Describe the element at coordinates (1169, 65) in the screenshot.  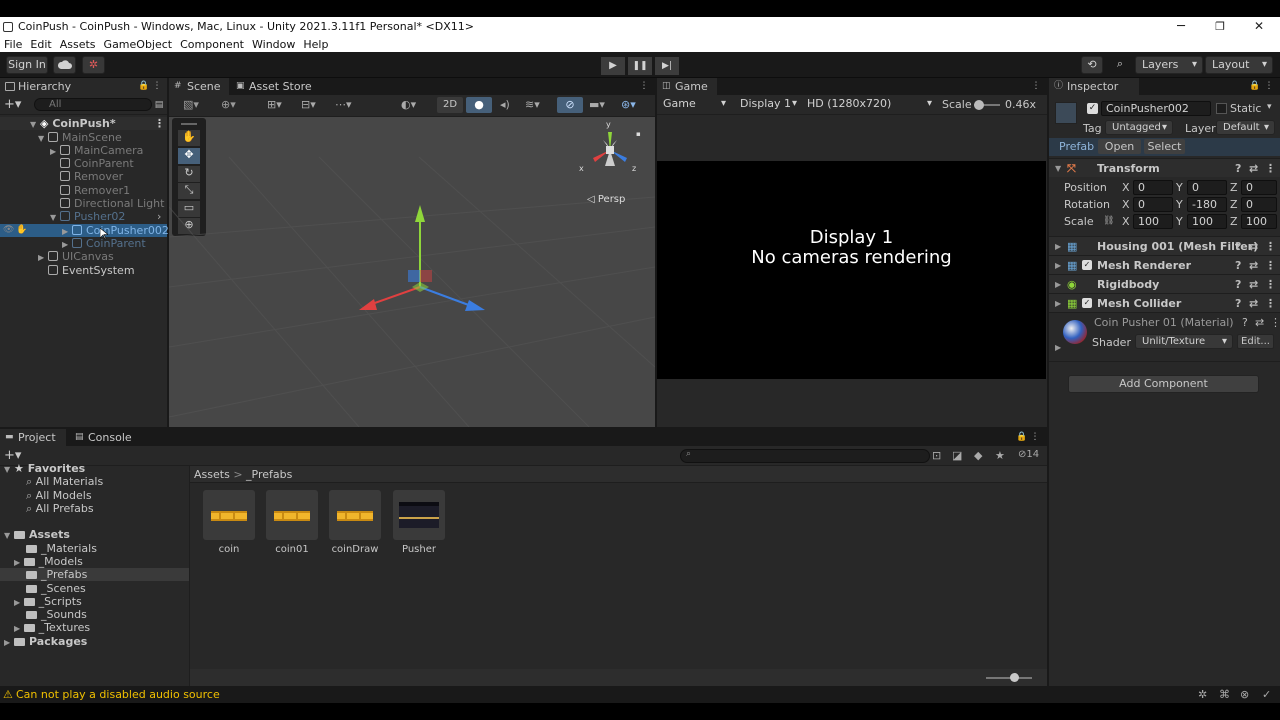
I see `layers-dropdown: Layers` at that location.